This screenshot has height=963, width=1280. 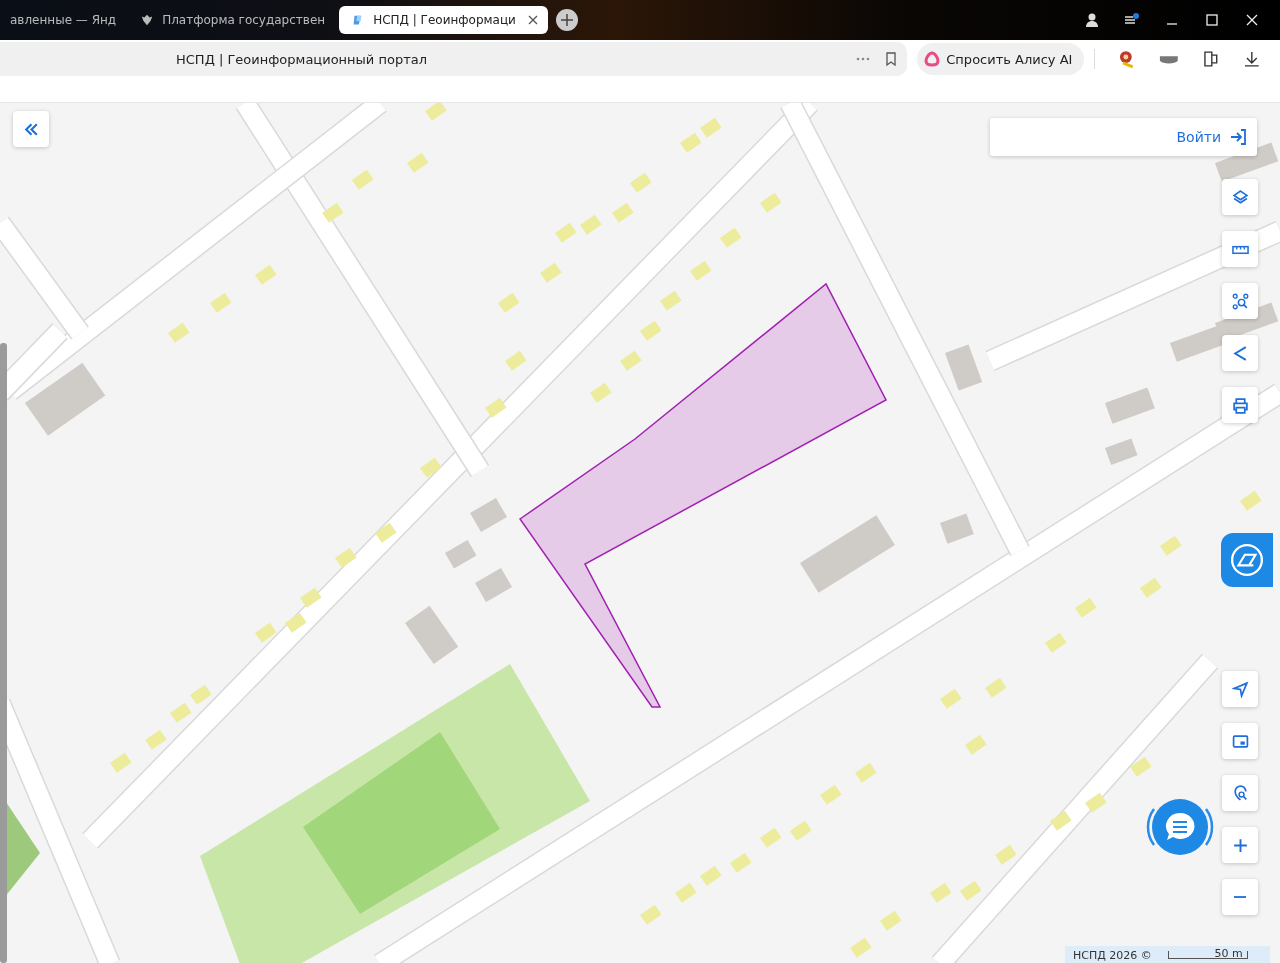 What do you see at coordinates (1112, 955) in the screenshot?
I see `attribution-text: НСПД 2026 ©` at bounding box center [1112, 955].